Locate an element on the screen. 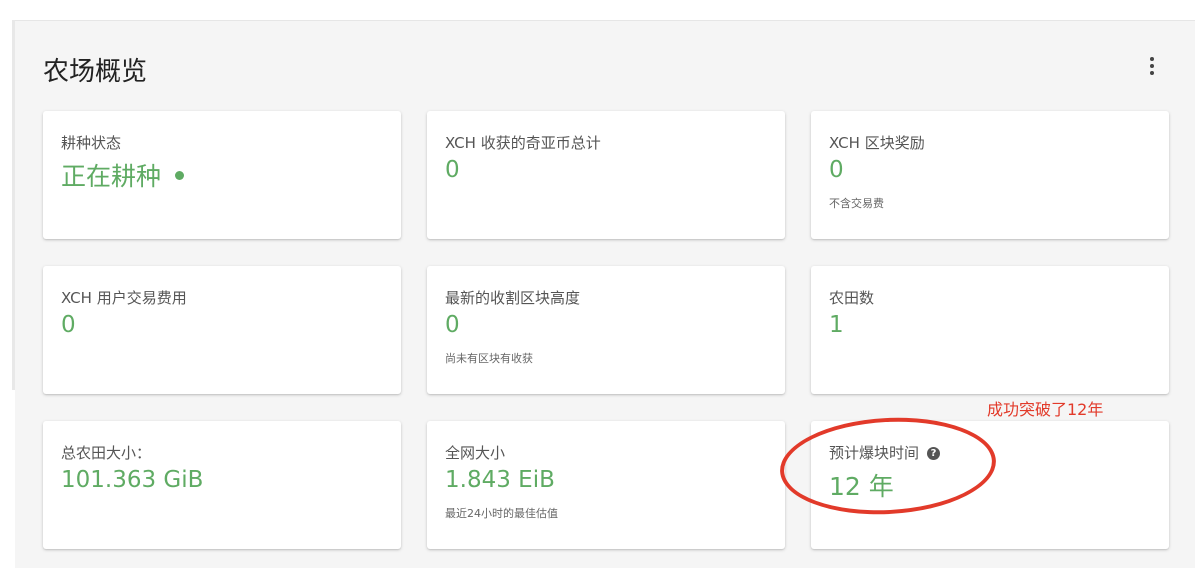 This screenshot has width=1195, height=568. top-bar is located at coordinates (597, 10).